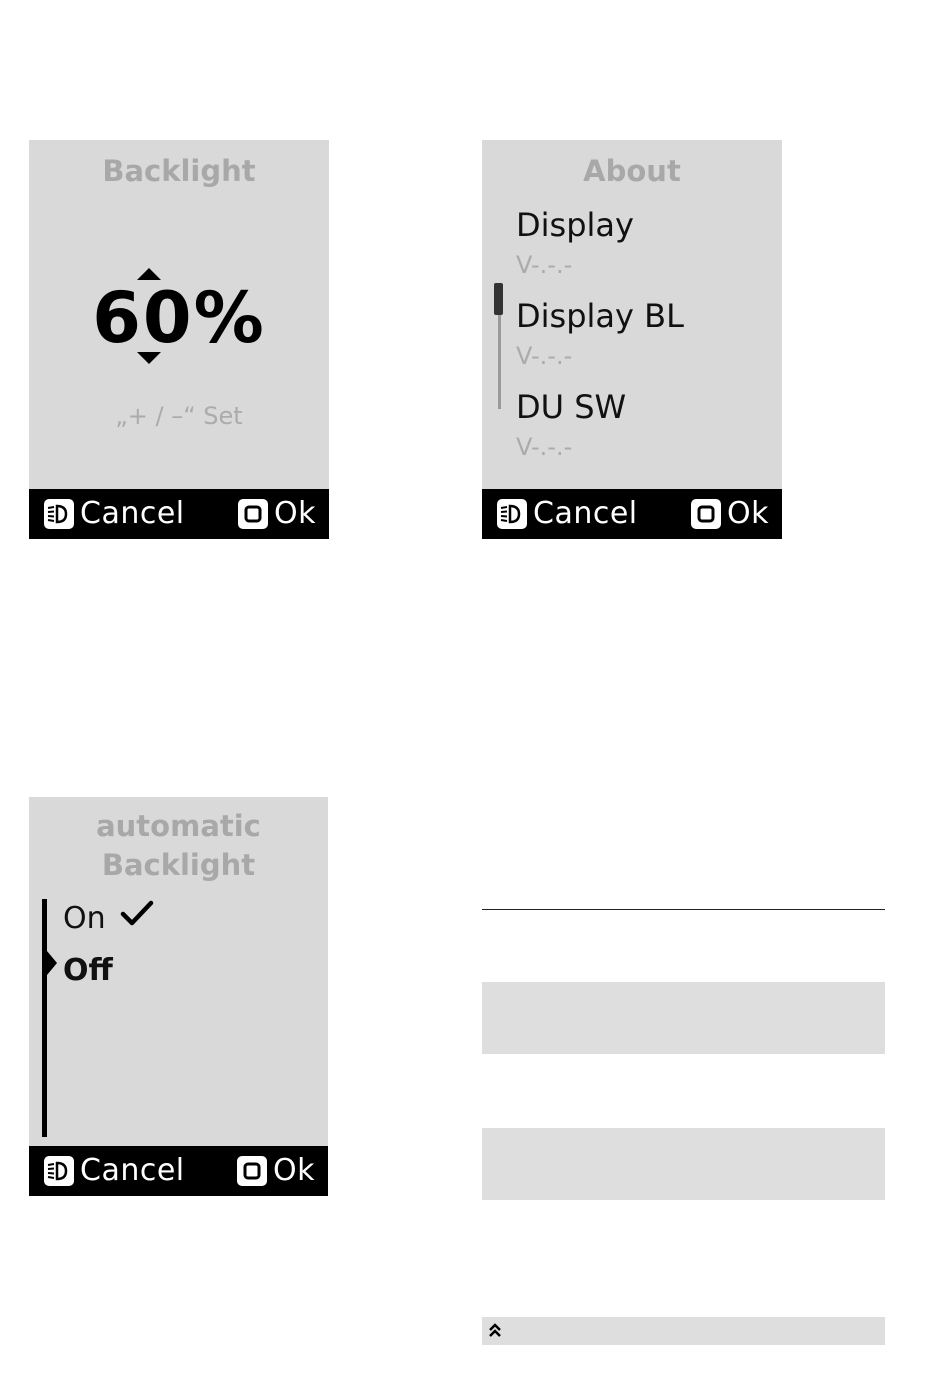  I want to click on list-indicator-bar, so click(44, 1018).